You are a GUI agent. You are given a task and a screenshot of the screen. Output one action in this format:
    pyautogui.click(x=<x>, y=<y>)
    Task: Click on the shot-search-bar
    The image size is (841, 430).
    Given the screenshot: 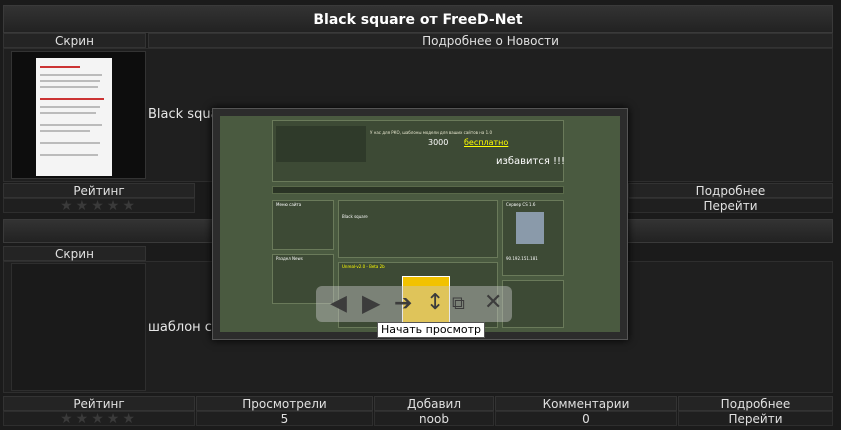 What is the action you would take?
    pyautogui.click(x=418, y=190)
    